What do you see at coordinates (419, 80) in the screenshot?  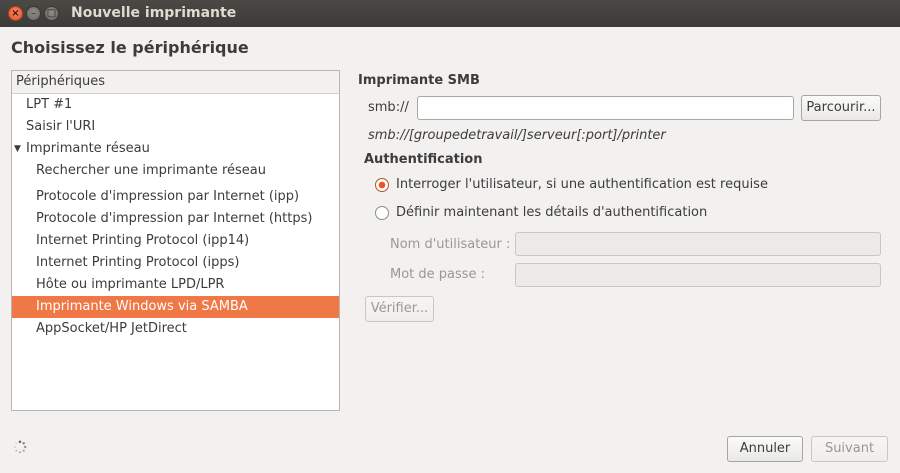 I see `smb-section-title: Imprimante SMB` at bounding box center [419, 80].